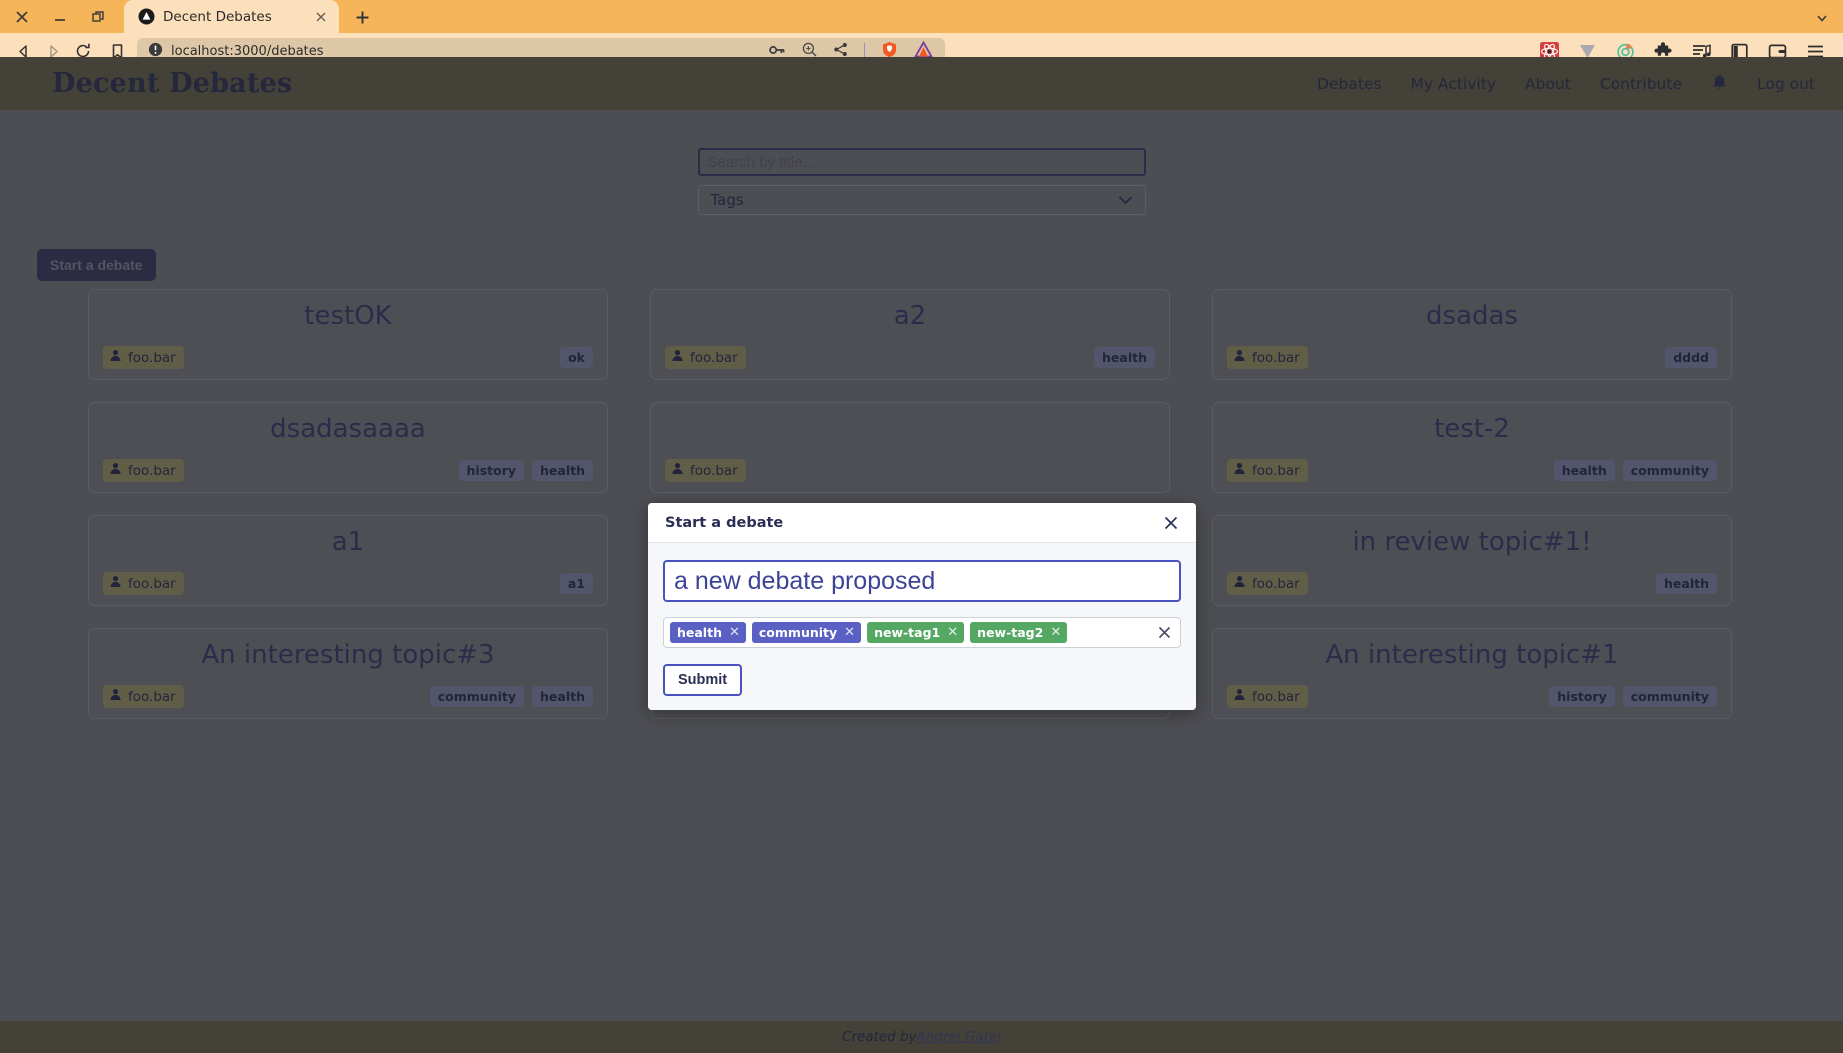 Image resolution: width=1843 pixels, height=1053 pixels. I want to click on browser-tab: Decent Debates, so click(231, 16).